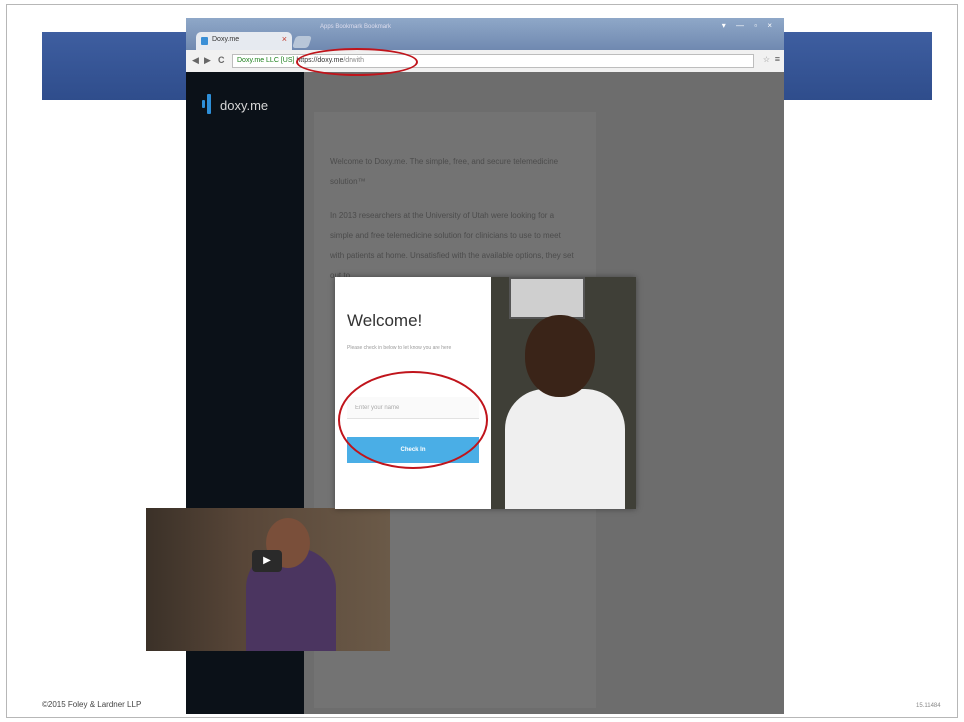  I want to click on webcam-person-body, so click(565, 449).